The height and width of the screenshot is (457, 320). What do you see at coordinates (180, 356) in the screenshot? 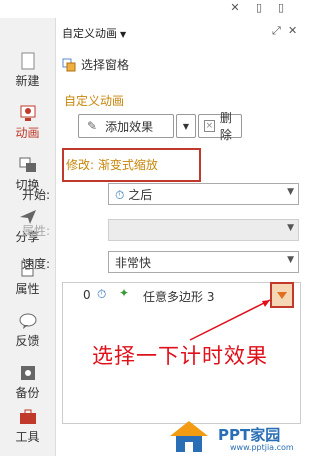
I see `annotation-text: 选择一下计时效果` at bounding box center [180, 356].